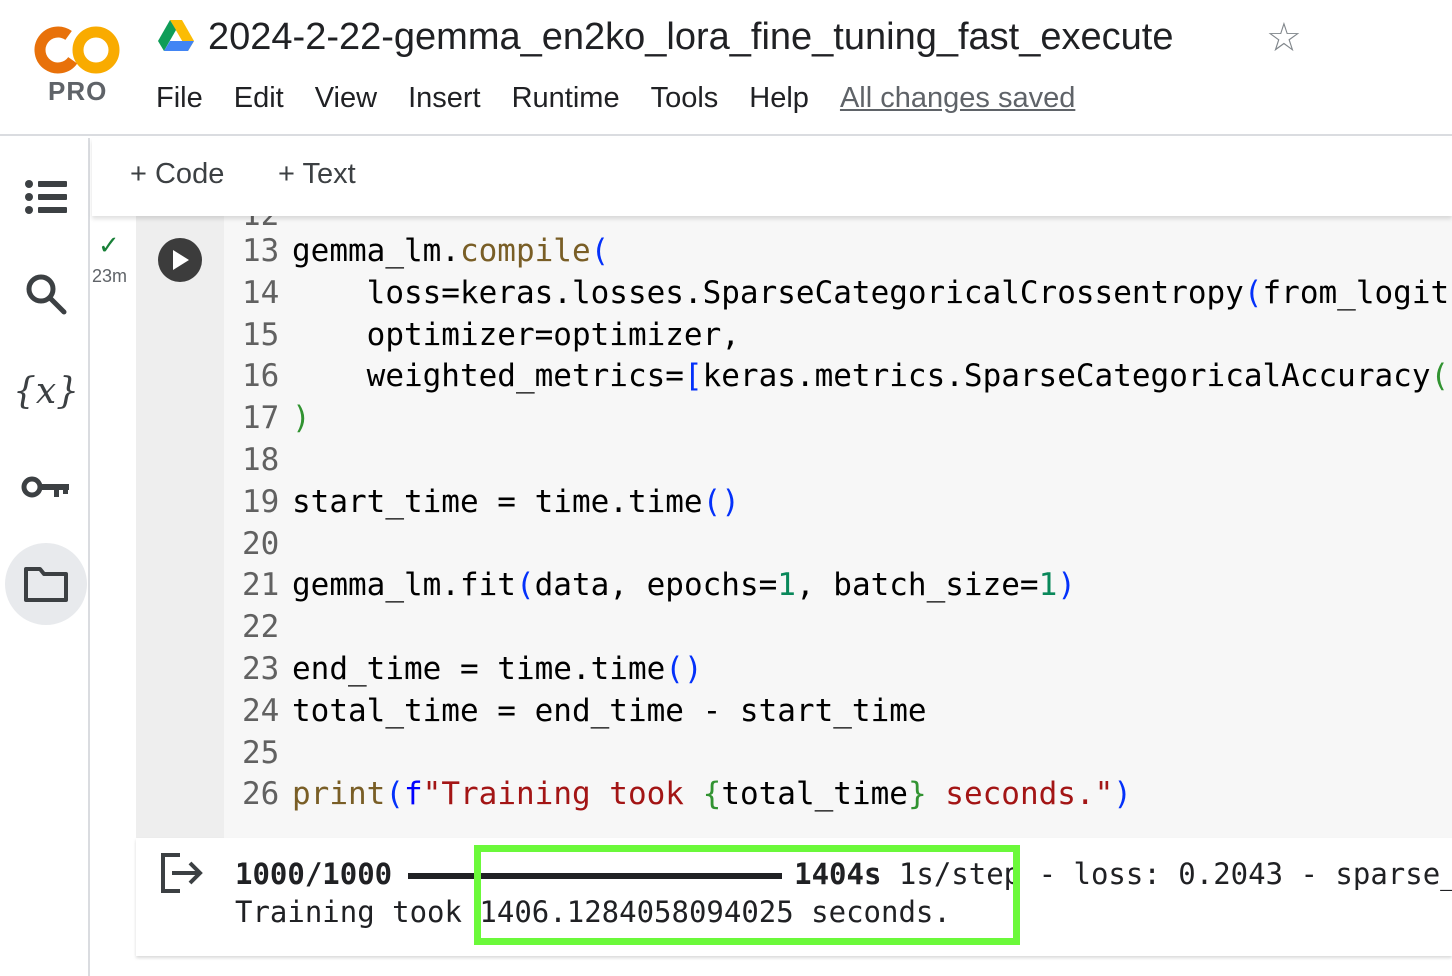 The width and height of the screenshot is (1452, 976). What do you see at coordinates (261, 501) in the screenshot?
I see `line-number: 19` at bounding box center [261, 501].